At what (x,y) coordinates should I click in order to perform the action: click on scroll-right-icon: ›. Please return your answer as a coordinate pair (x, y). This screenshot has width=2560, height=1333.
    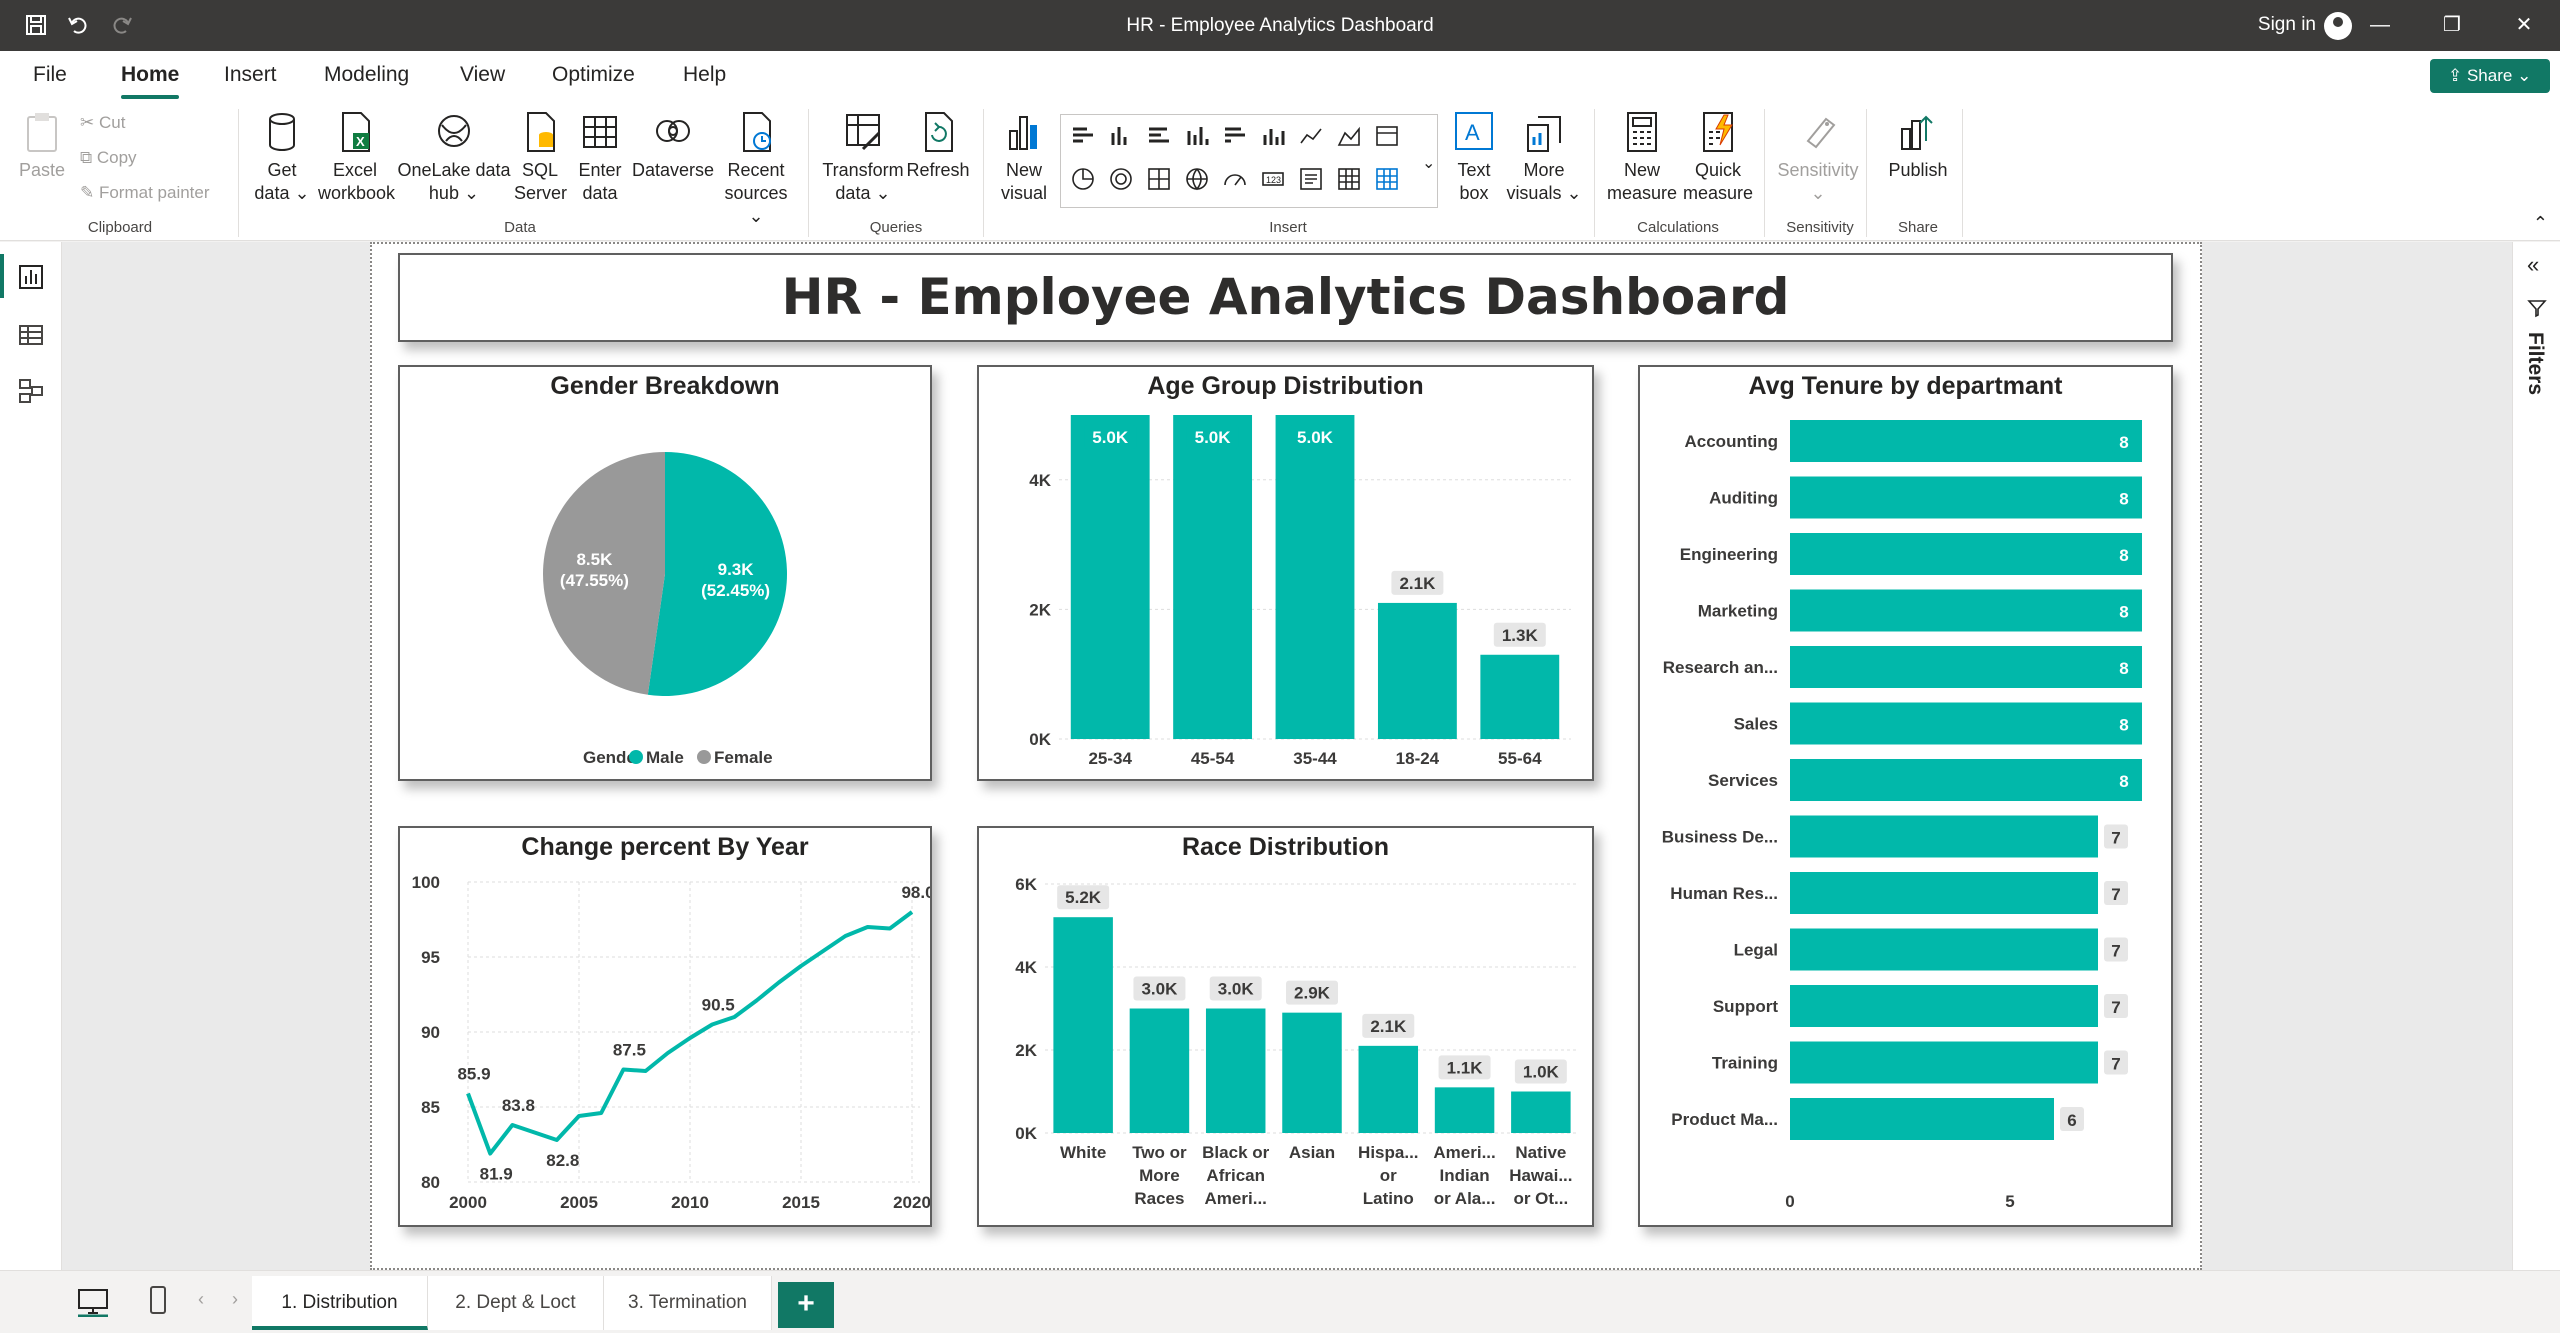
    Looking at the image, I should click on (235, 1299).